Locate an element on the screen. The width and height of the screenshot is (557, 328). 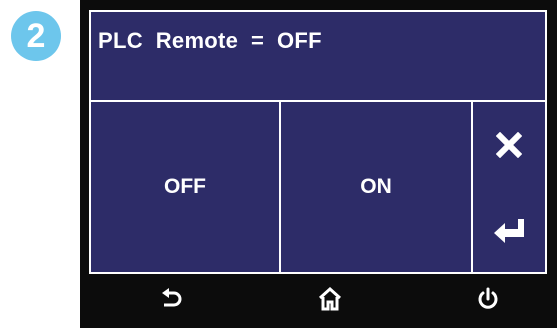
cancel-button is located at coordinates (509, 144).